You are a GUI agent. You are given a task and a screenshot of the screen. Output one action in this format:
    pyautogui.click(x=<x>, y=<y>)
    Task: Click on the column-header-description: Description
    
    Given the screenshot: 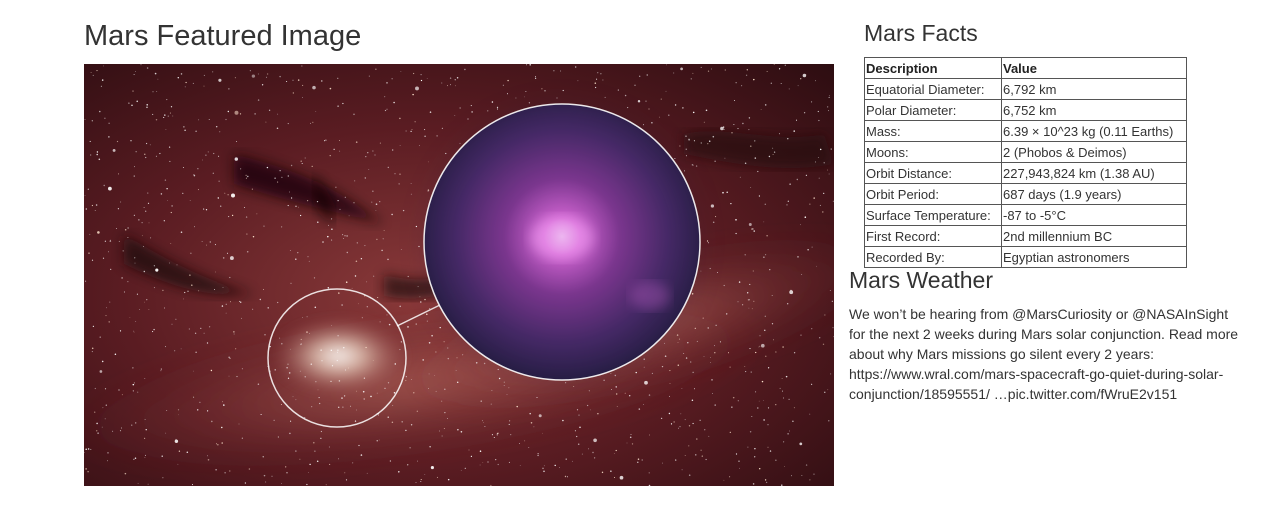 What is the action you would take?
    pyautogui.click(x=933, y=68)
    